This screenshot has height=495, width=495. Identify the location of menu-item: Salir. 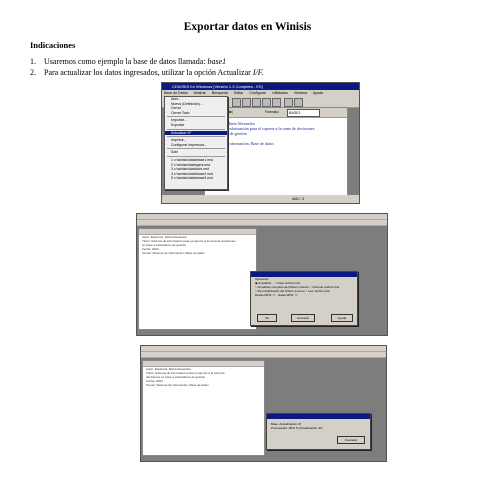
(196, 152).